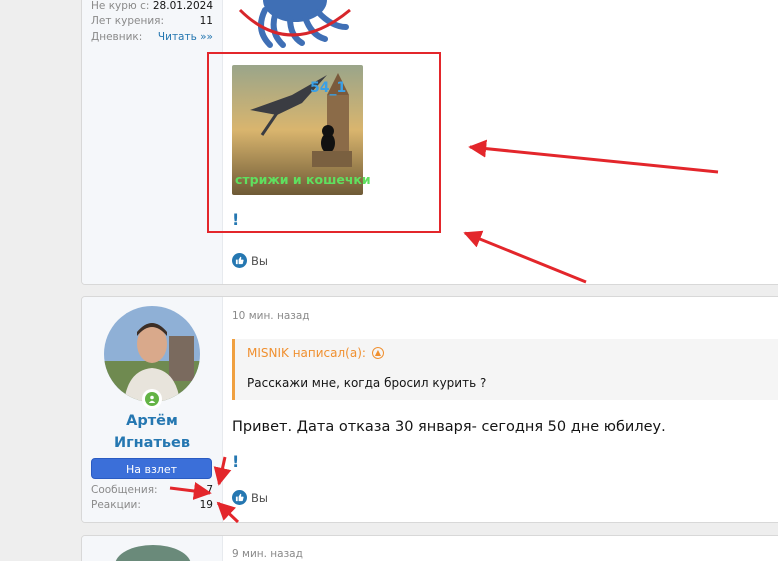 The width and height of the screenshot is (778, 561). I want to click on stat-label: Сообщения:, so click(124, 490).